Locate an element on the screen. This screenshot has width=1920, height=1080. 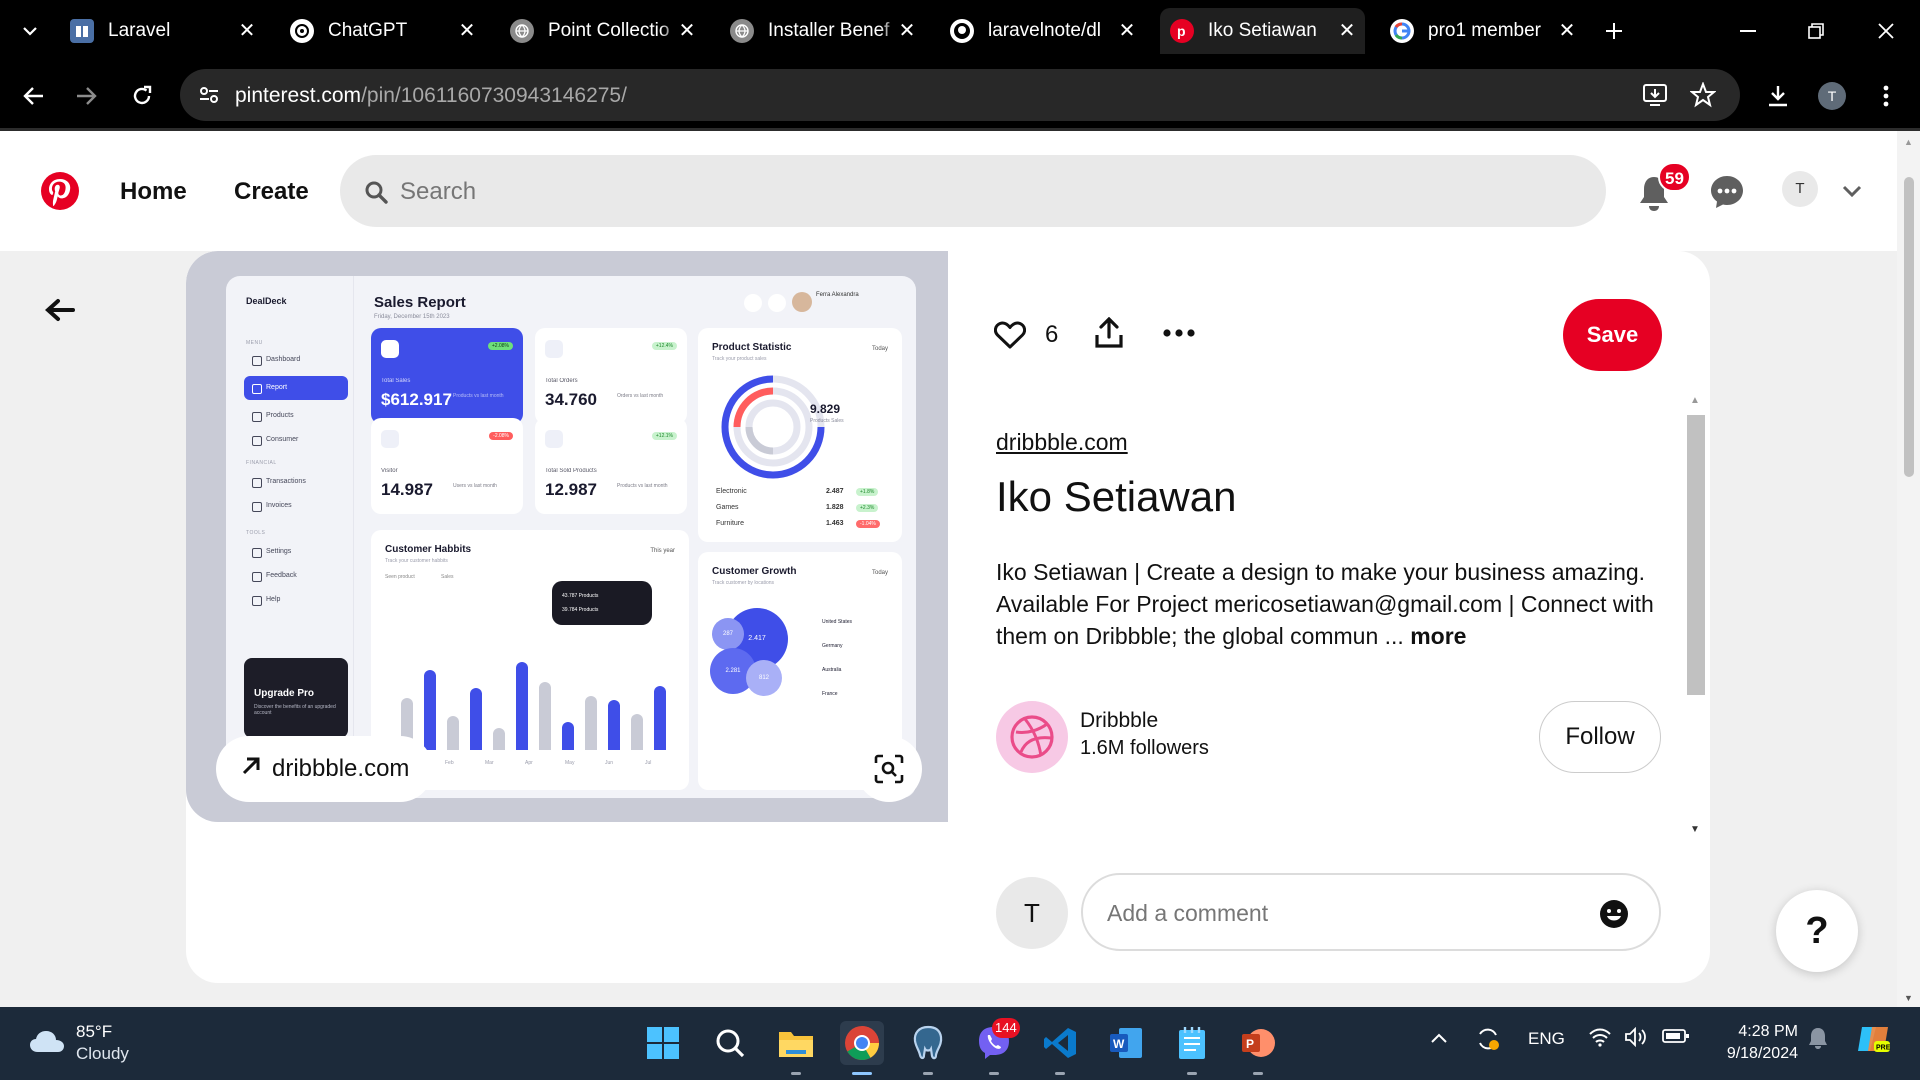
volume-icon is located at coordinates (1636, 1039).